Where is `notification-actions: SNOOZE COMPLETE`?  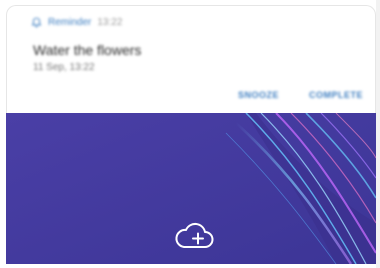
notification-actions: SNOOZE COMPLETE is located at coordinates (300, 95).